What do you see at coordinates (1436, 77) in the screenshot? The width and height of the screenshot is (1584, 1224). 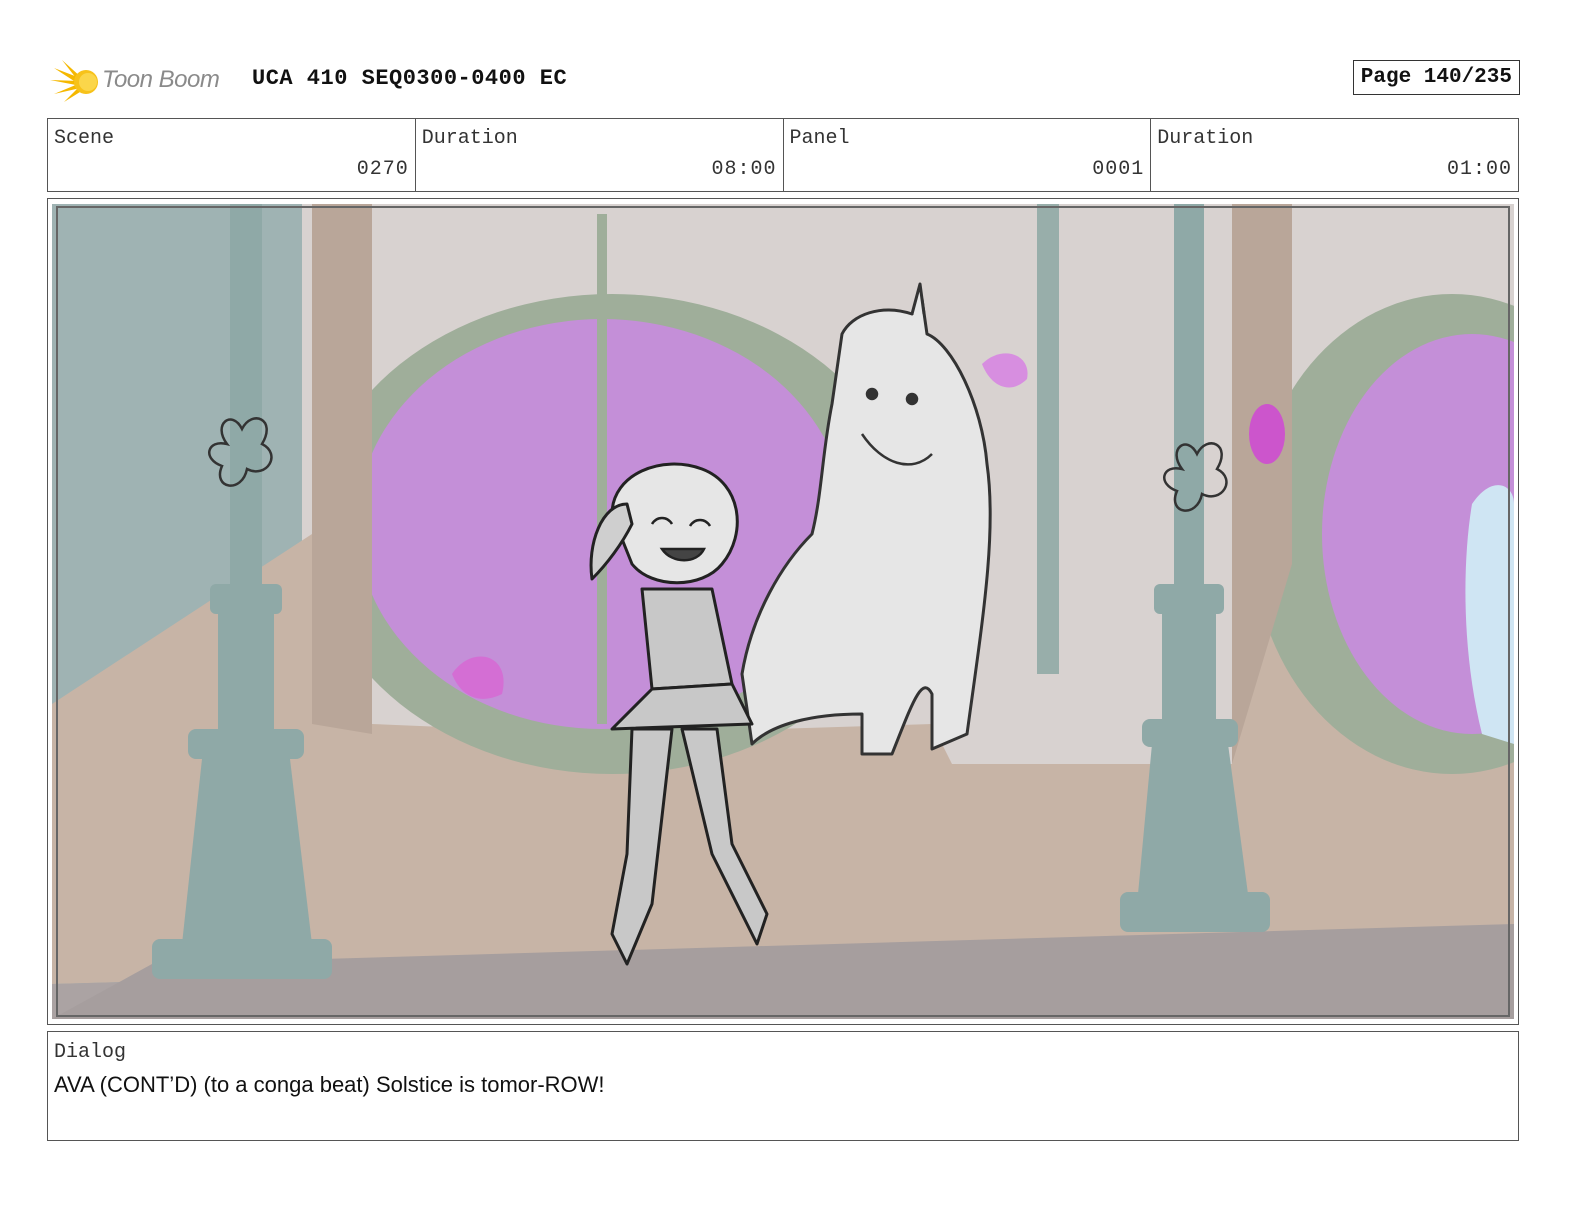 I see `page-indicator: Page 140/235` at bounding box center [1436, 77].